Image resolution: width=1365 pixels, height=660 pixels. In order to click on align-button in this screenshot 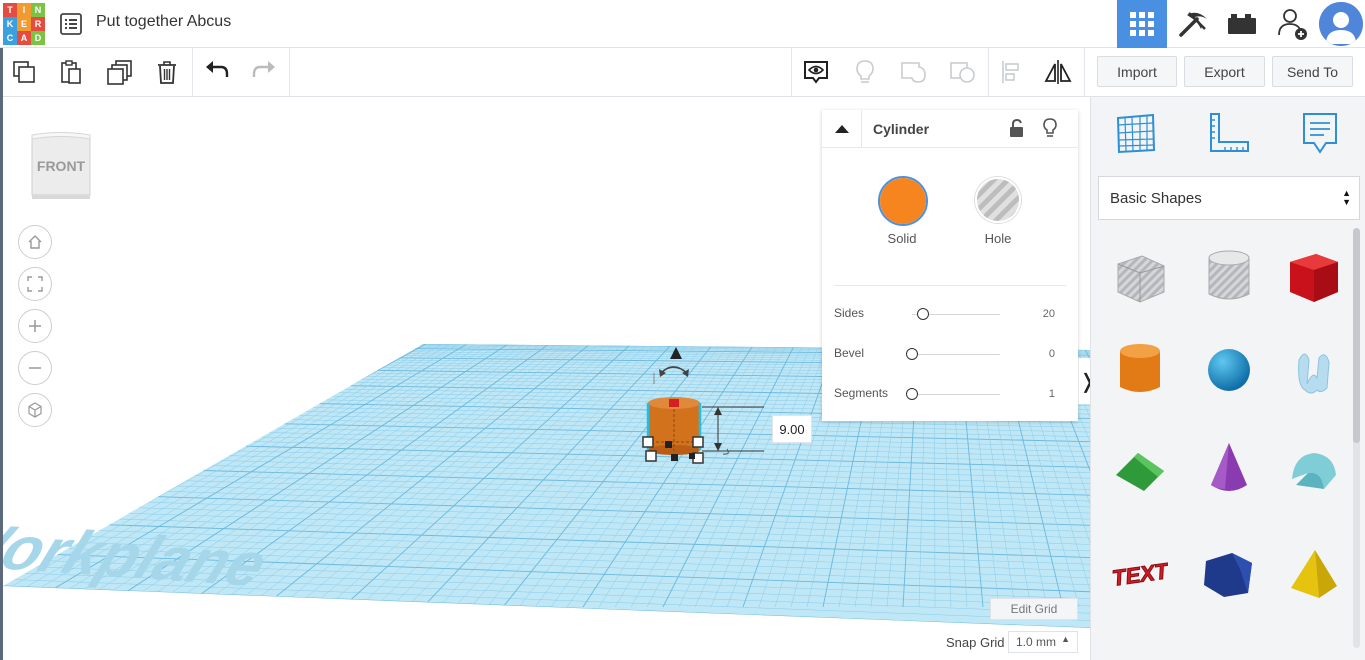, I will do `click(1012, 72)`.